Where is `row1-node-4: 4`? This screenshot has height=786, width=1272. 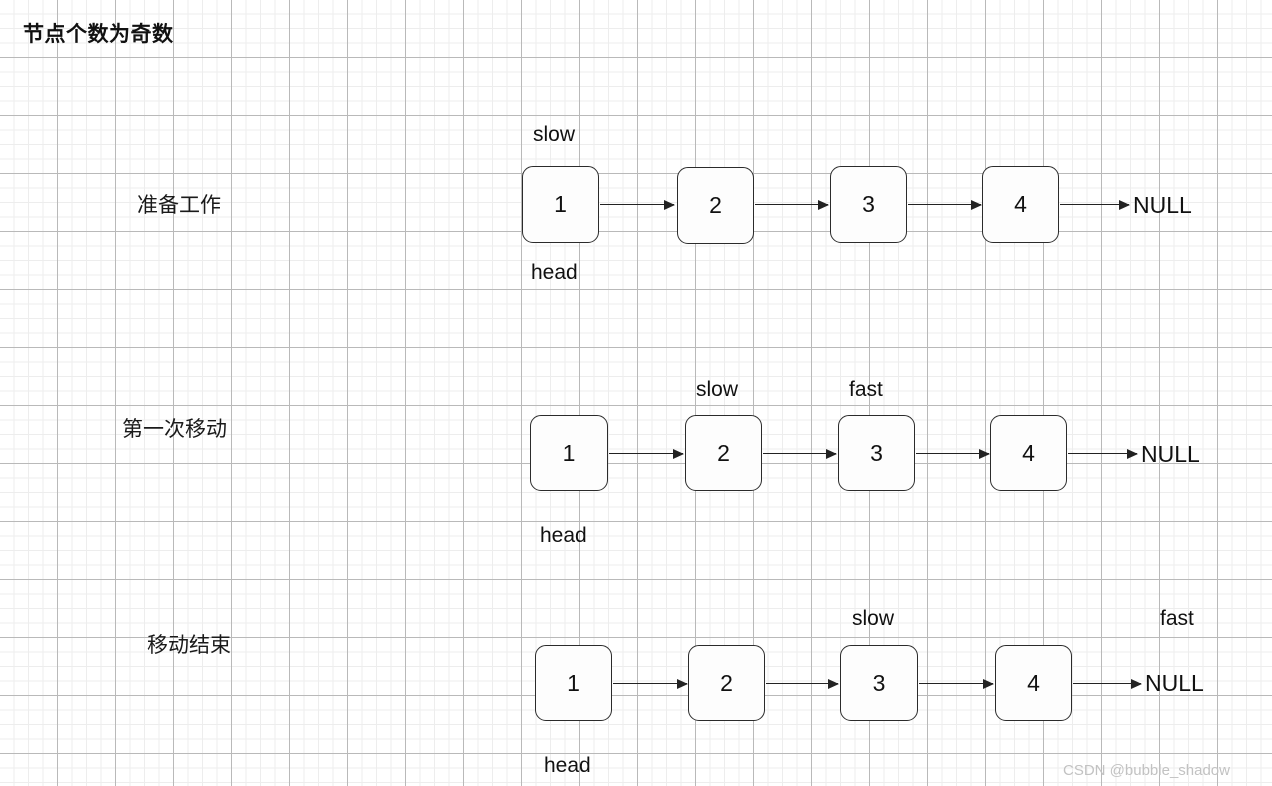
row1-node-4: 4 is located at coordinates (1020, 204).